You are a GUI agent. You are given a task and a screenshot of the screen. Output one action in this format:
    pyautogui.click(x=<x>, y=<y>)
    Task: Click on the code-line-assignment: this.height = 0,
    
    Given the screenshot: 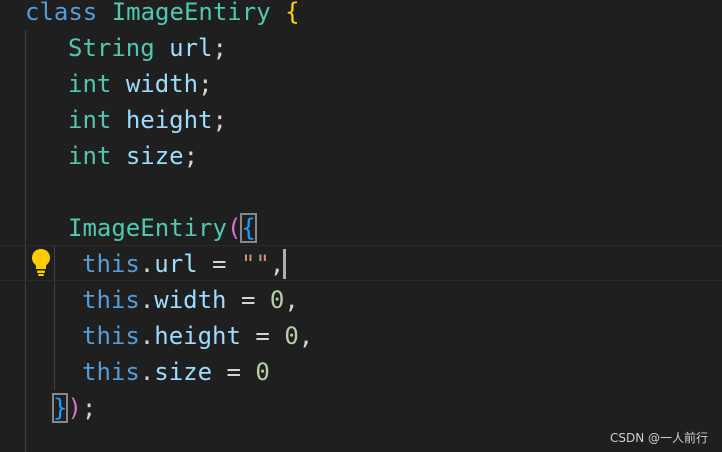 What is the action you would take?
    pyautogui.click(x=197, y=336)
    